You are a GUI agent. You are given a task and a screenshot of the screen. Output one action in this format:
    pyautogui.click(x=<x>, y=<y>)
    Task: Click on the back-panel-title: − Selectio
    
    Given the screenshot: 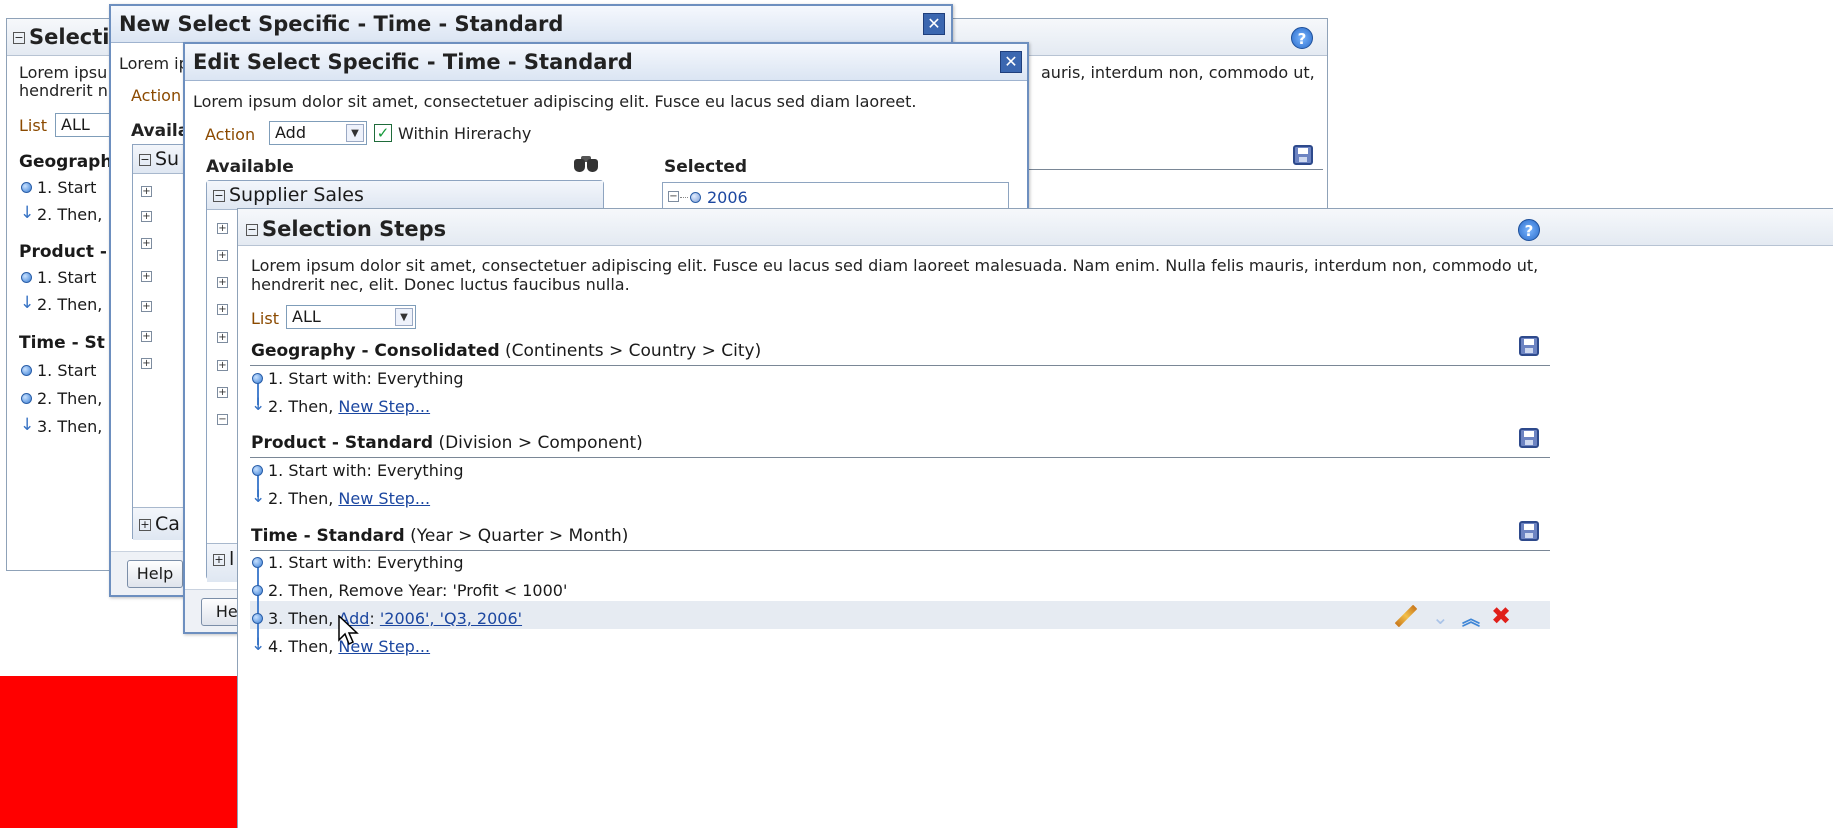 What is the action you would take?
    pyautogui.click(x=68, y=37)
    